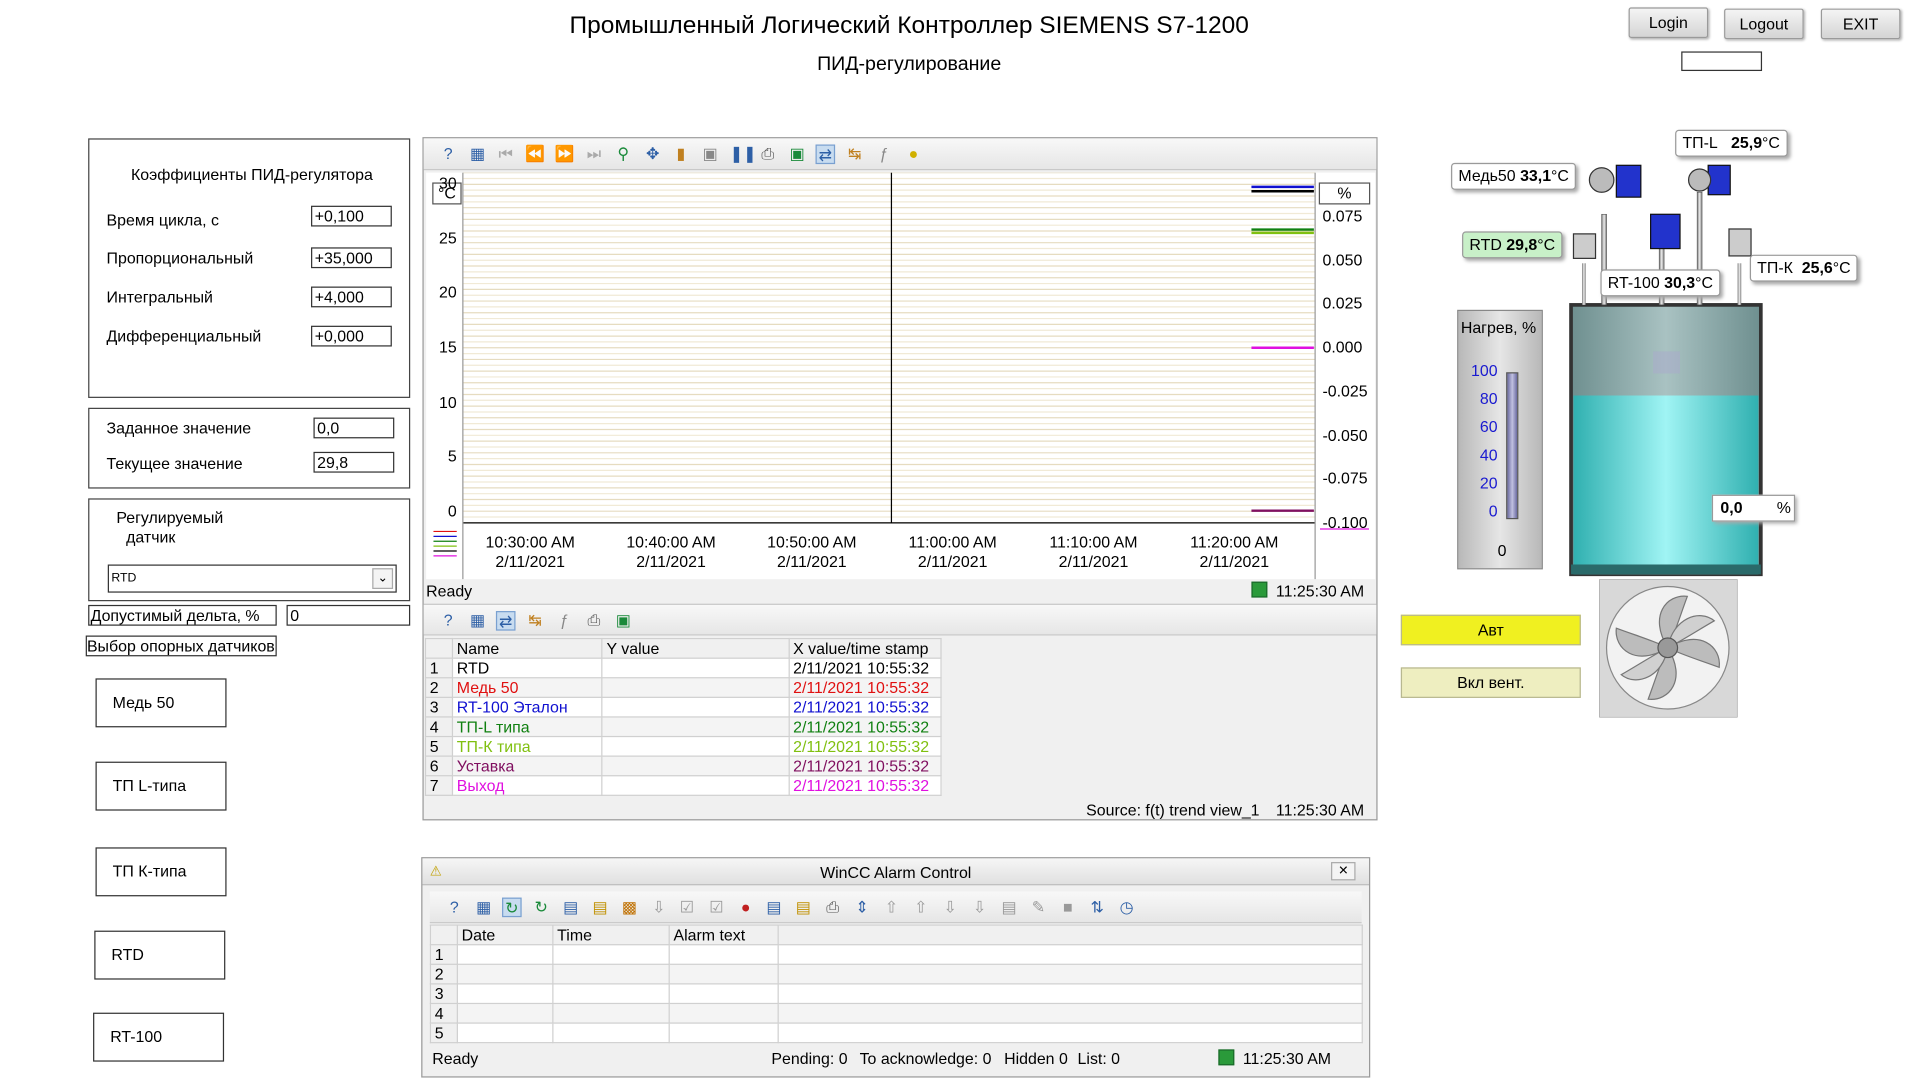 Image resolution: width=1920 pixels, height=1080 pixels. What do you see at coordinates (1502, 550) in the screenshot?
I see `heater-value: 0` at bounding box center [1502, 550].